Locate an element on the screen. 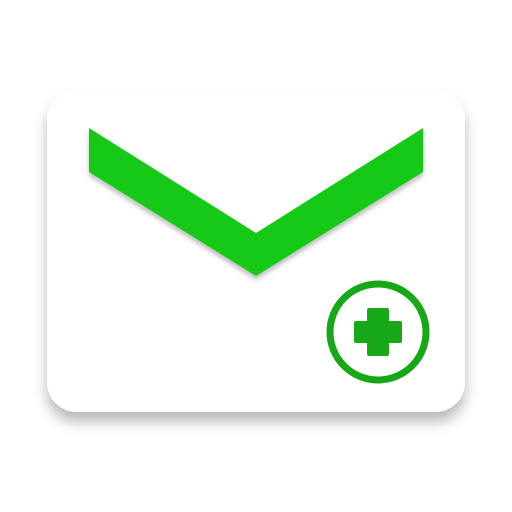  plus-horizontal-bar is located at coordinates (378, 332).